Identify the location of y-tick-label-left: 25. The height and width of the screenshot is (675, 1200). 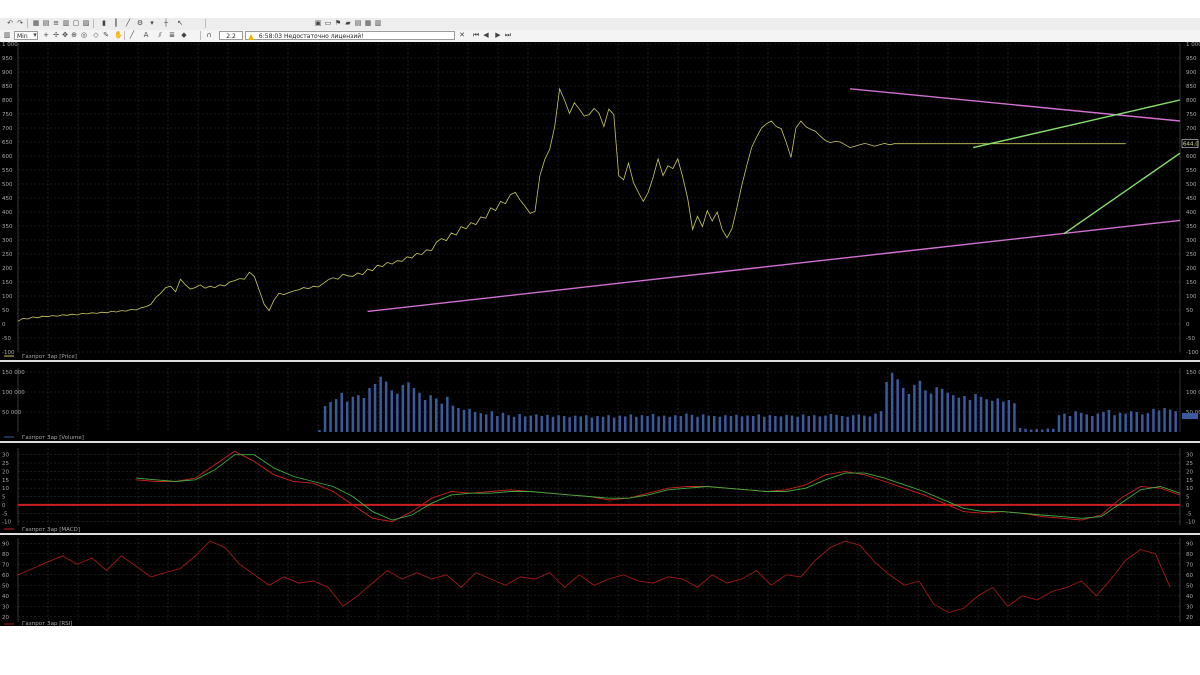
(5, 464).